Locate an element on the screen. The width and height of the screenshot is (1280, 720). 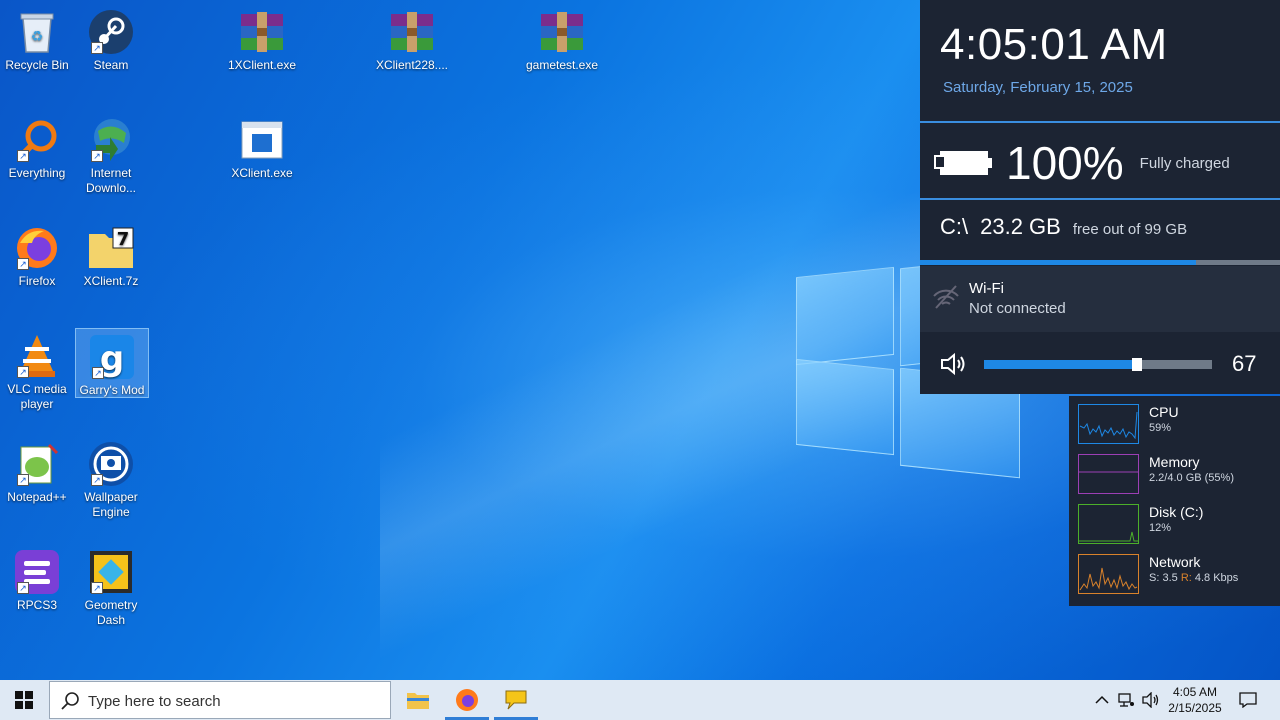
perf-network-title: Network is located at coordinates (1175, 562).